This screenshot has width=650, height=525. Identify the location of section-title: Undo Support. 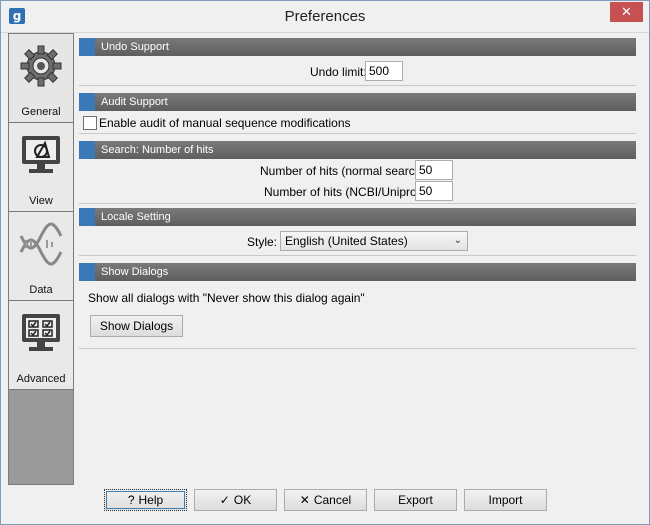
(135, 47).